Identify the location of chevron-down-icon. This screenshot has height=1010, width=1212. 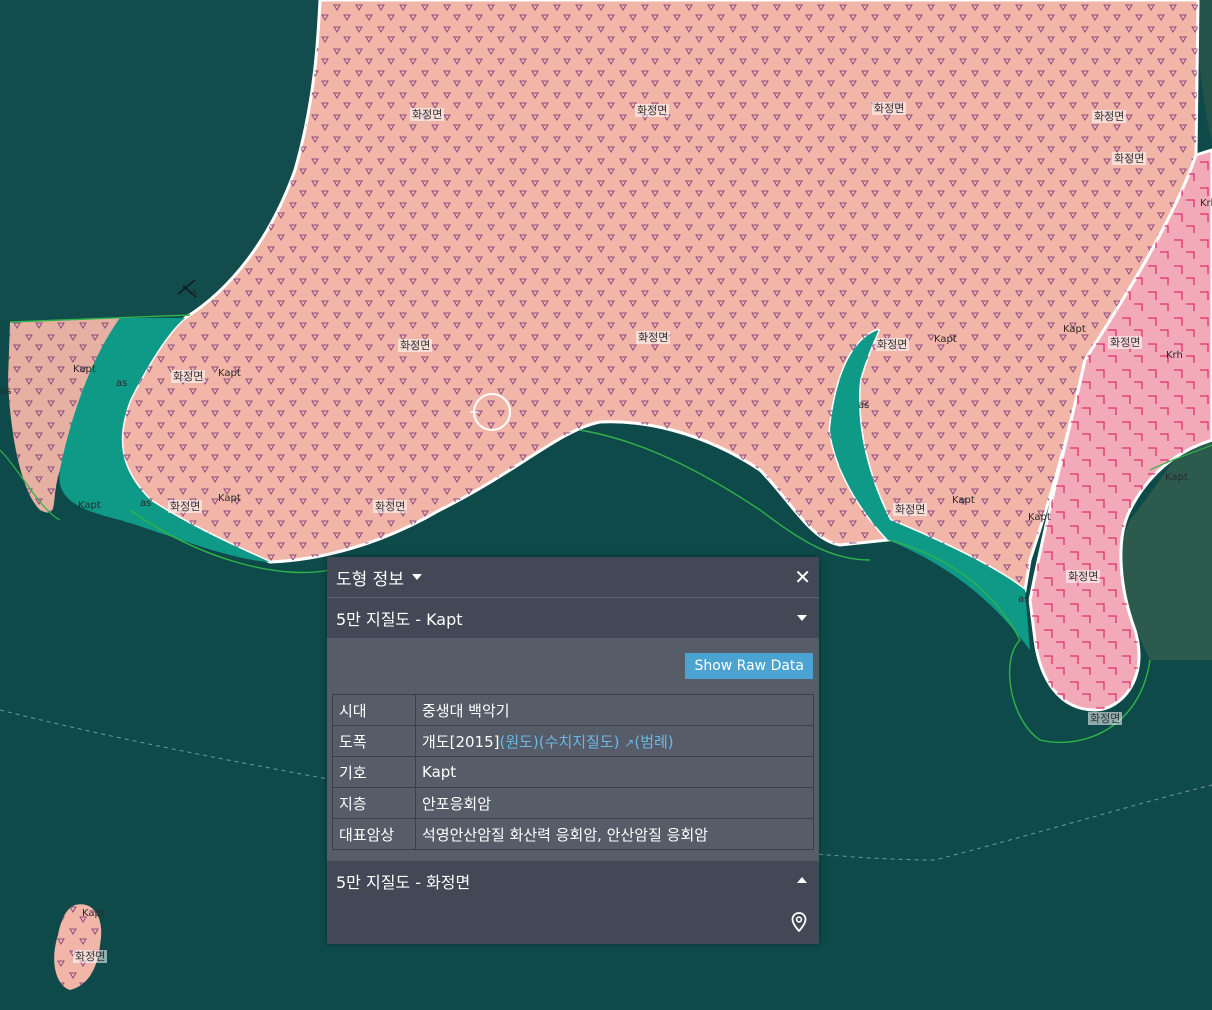
(802, 618).